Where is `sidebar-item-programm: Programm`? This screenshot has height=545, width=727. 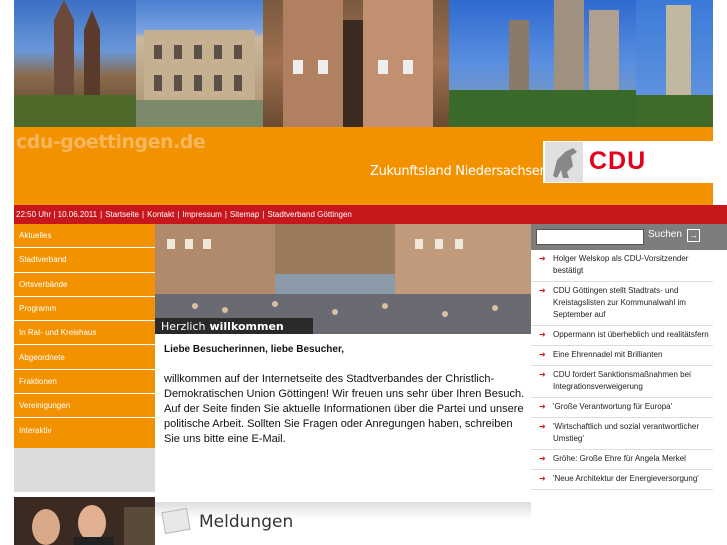
sidebar-item-programm: Programm is located at coordinates (84, 309).